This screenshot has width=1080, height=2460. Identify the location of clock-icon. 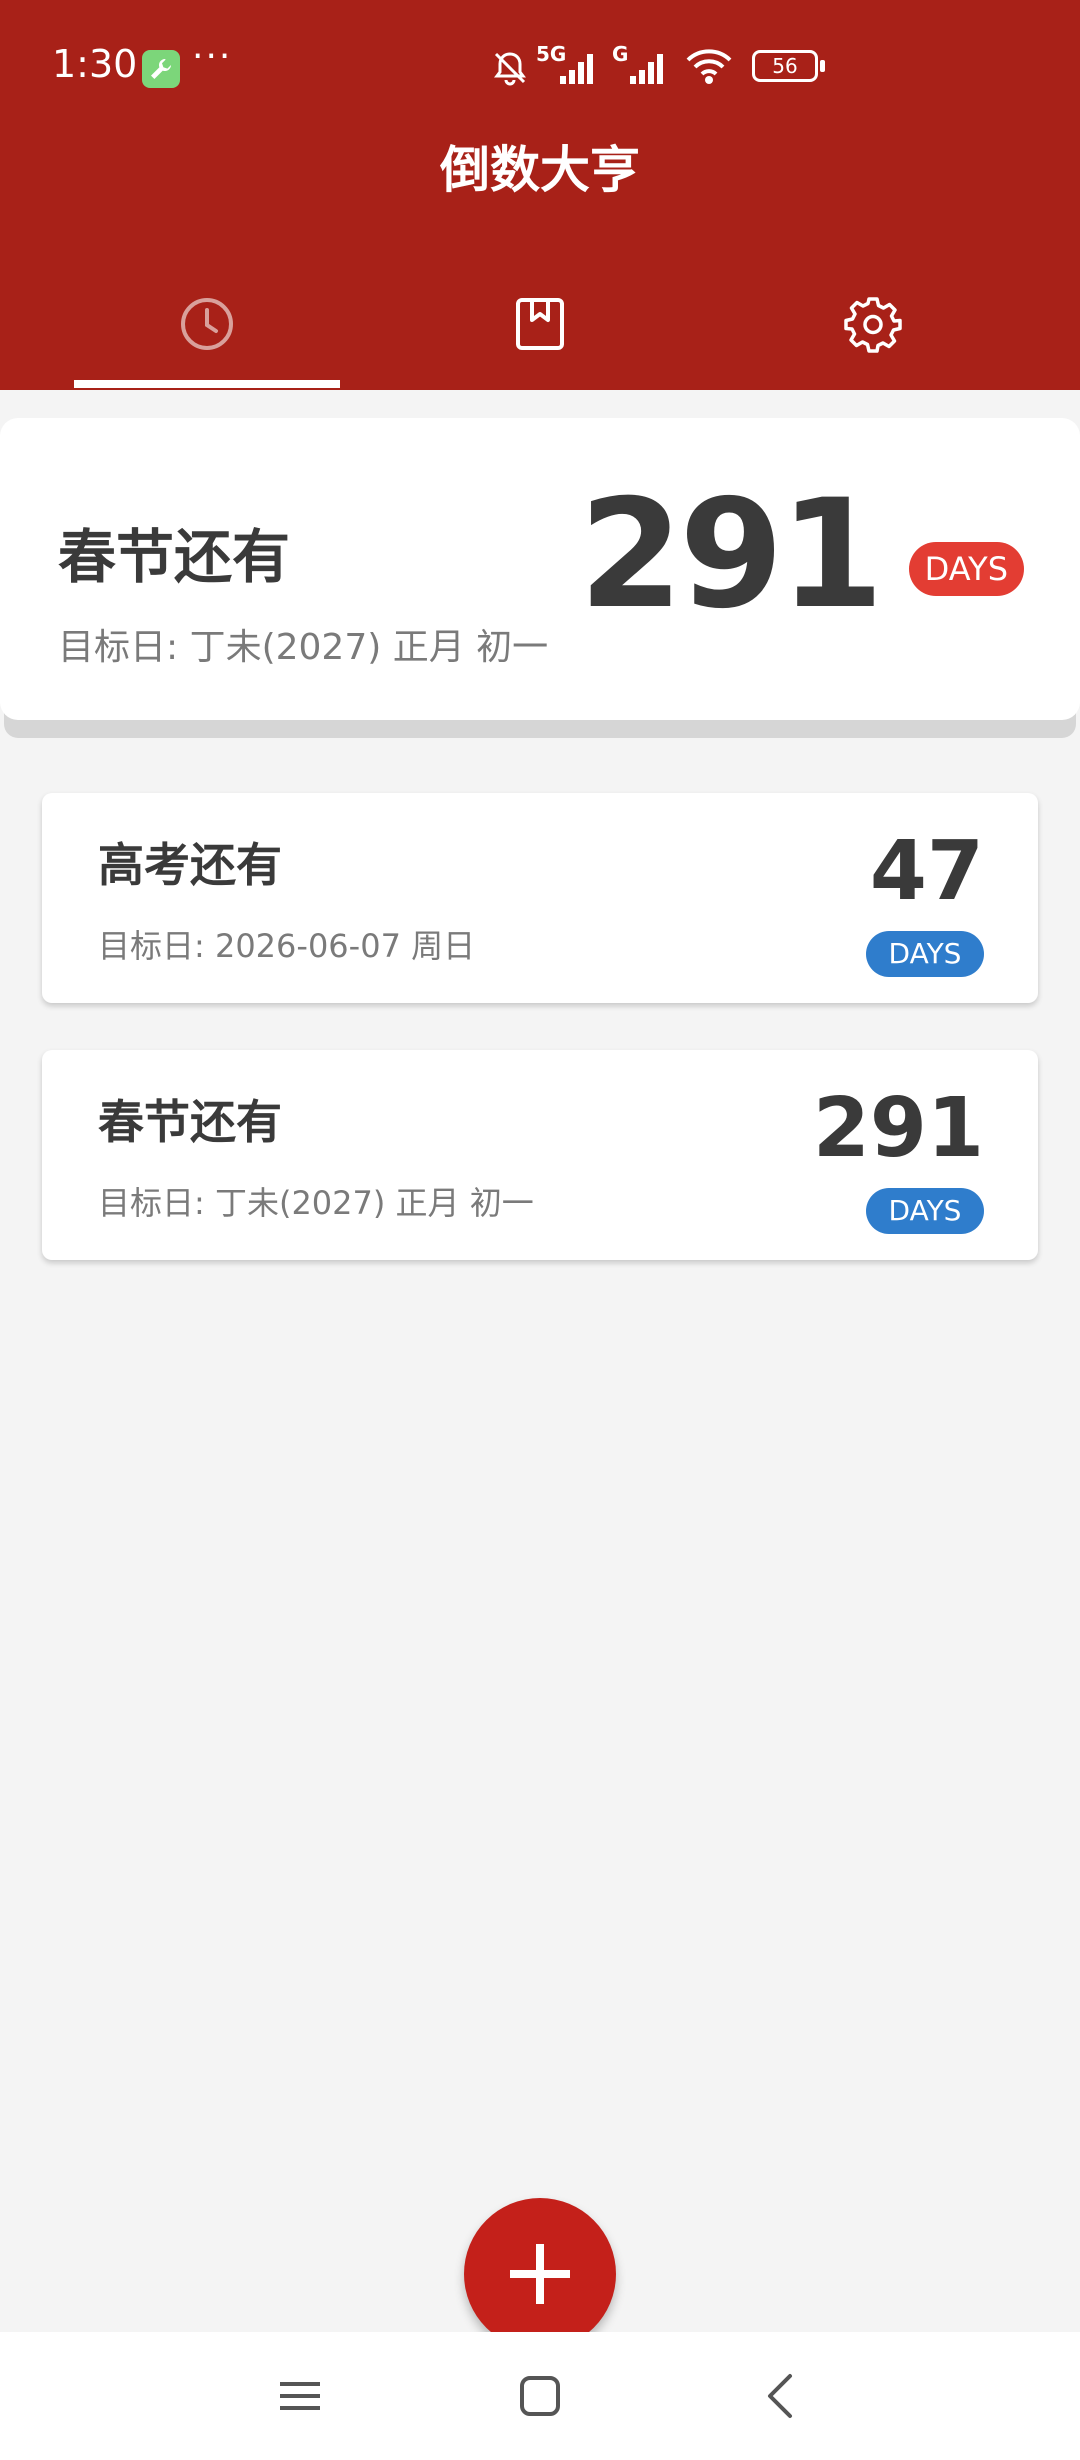
(207, 324).